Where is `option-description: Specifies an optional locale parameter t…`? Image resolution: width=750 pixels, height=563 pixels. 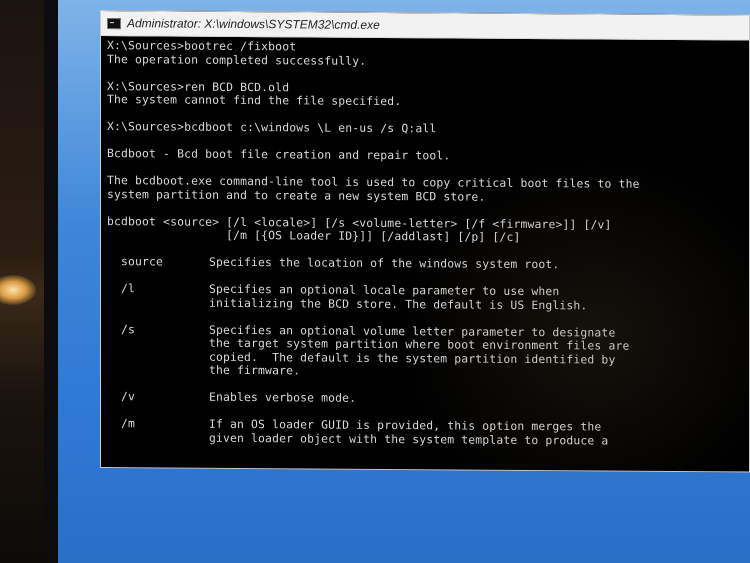
option-description: Specifies an optional locale parameter t… is located at coordinates (477, 298).